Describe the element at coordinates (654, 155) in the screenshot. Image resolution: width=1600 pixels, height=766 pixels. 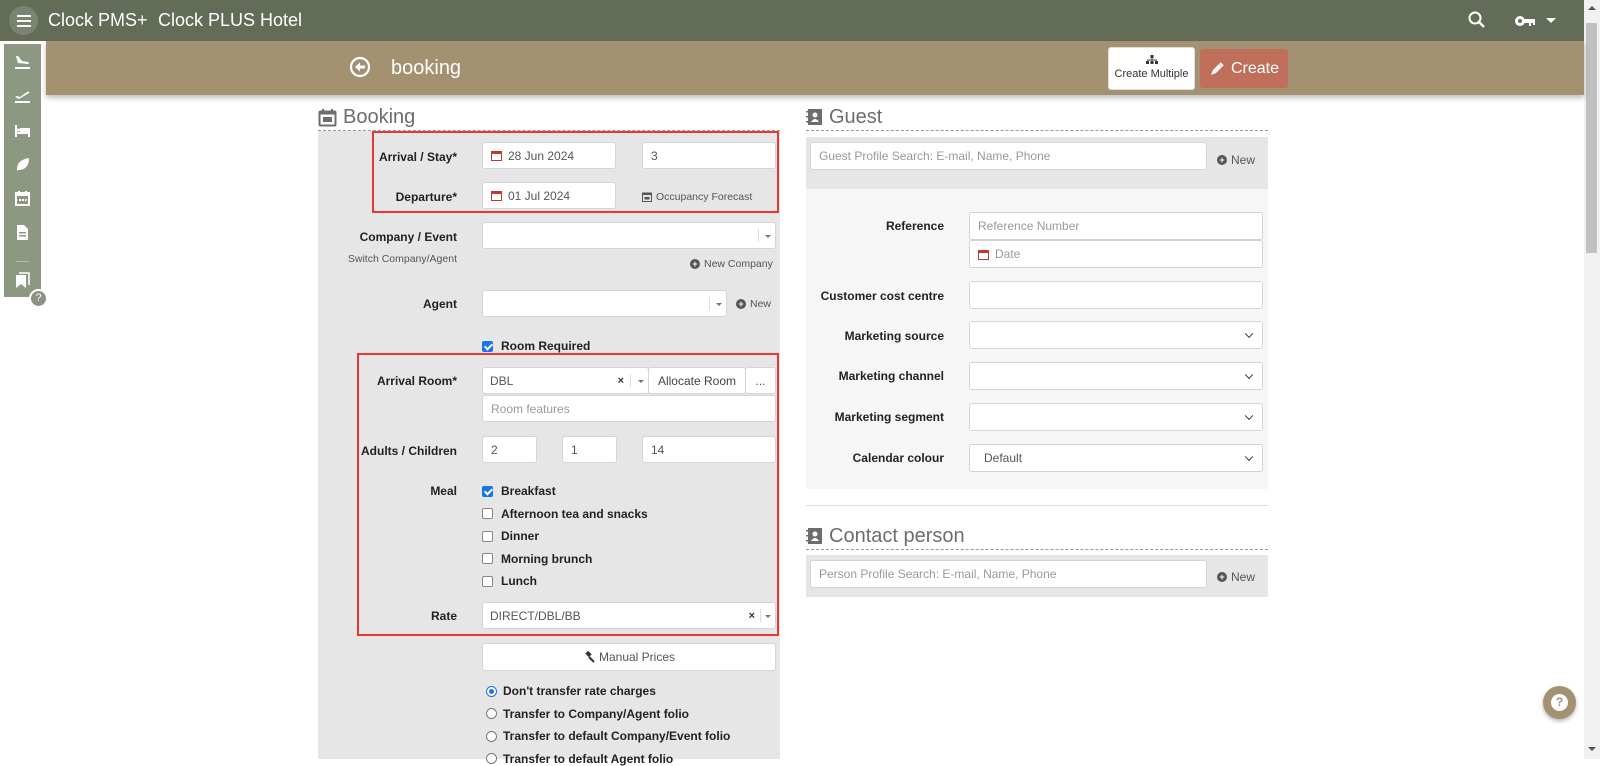
I see `stay-nights-value: 3` at that location.